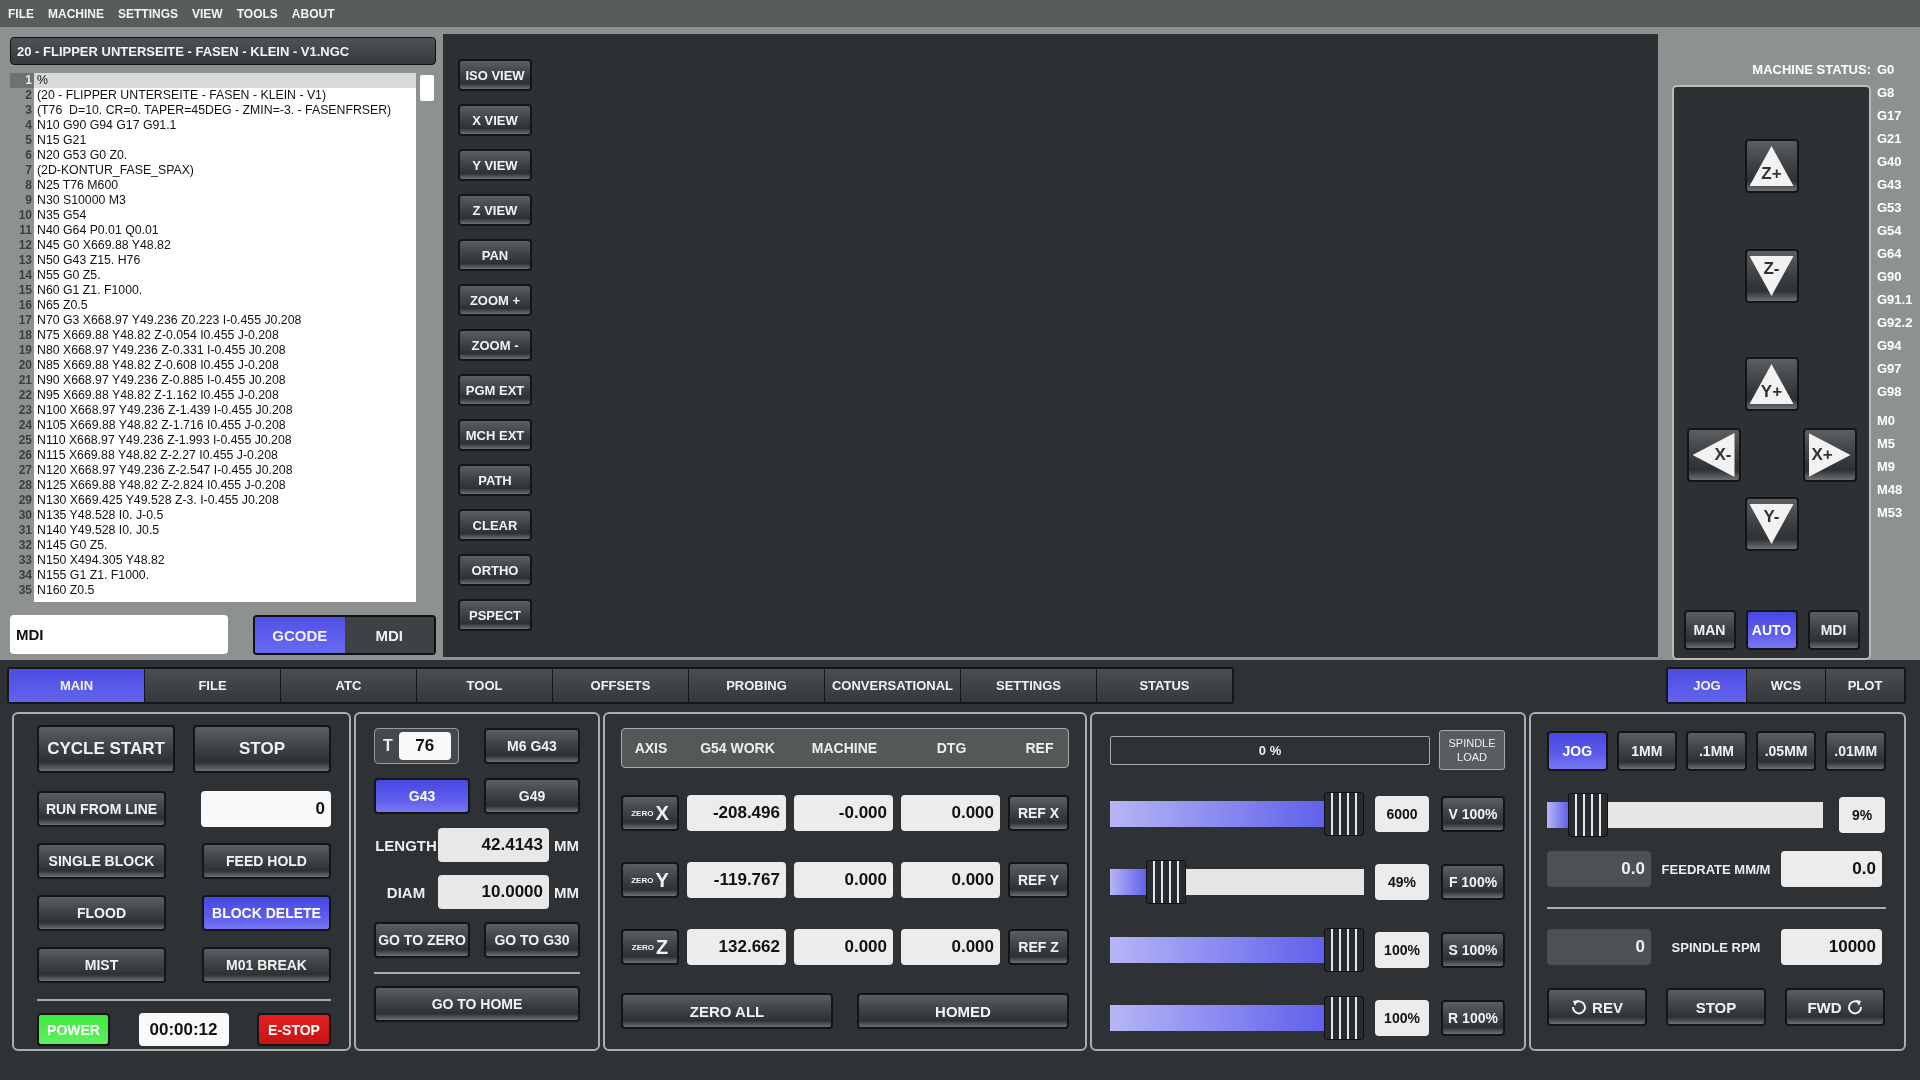 The height and width of the screenshot is (1080, 1920). I want to click on override-reset-button: V 100%, so click(1473, 814).